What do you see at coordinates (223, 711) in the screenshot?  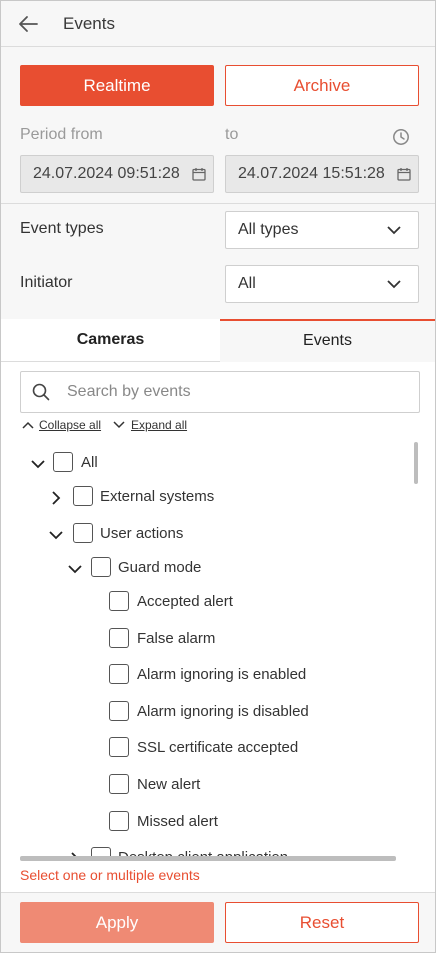 I see `tree-node-label: Alarm ignoring is disabled` at bounding box center [223, 711].